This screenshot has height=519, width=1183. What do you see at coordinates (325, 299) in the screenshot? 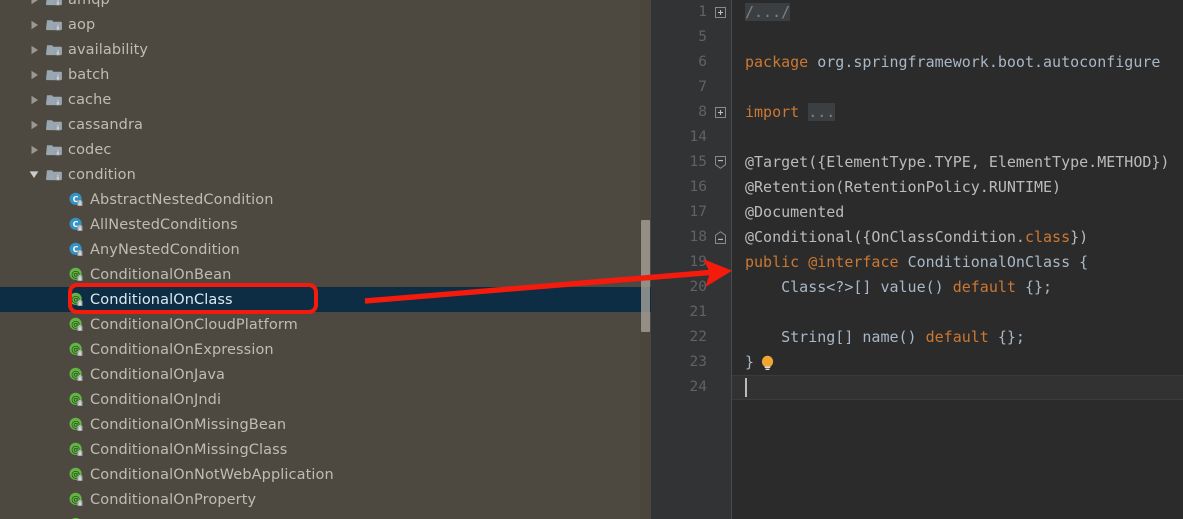
I see `tree-item-selected: @ ConditionalOnClass` at bounding box center [325, 299].